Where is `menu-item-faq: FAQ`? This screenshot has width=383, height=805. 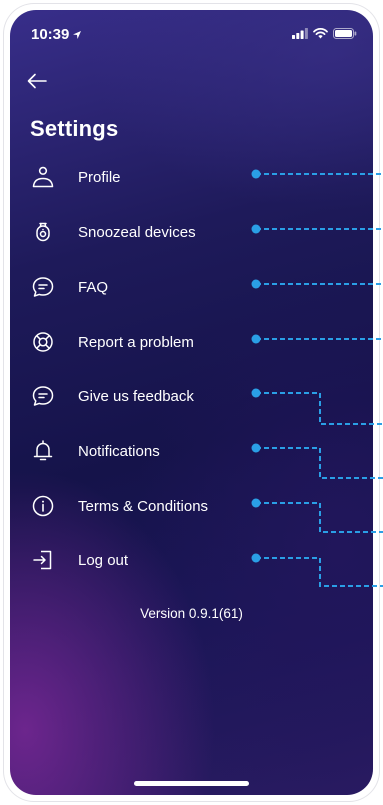
menu-item-faq: FAQ is located at coordinates (140, 287).